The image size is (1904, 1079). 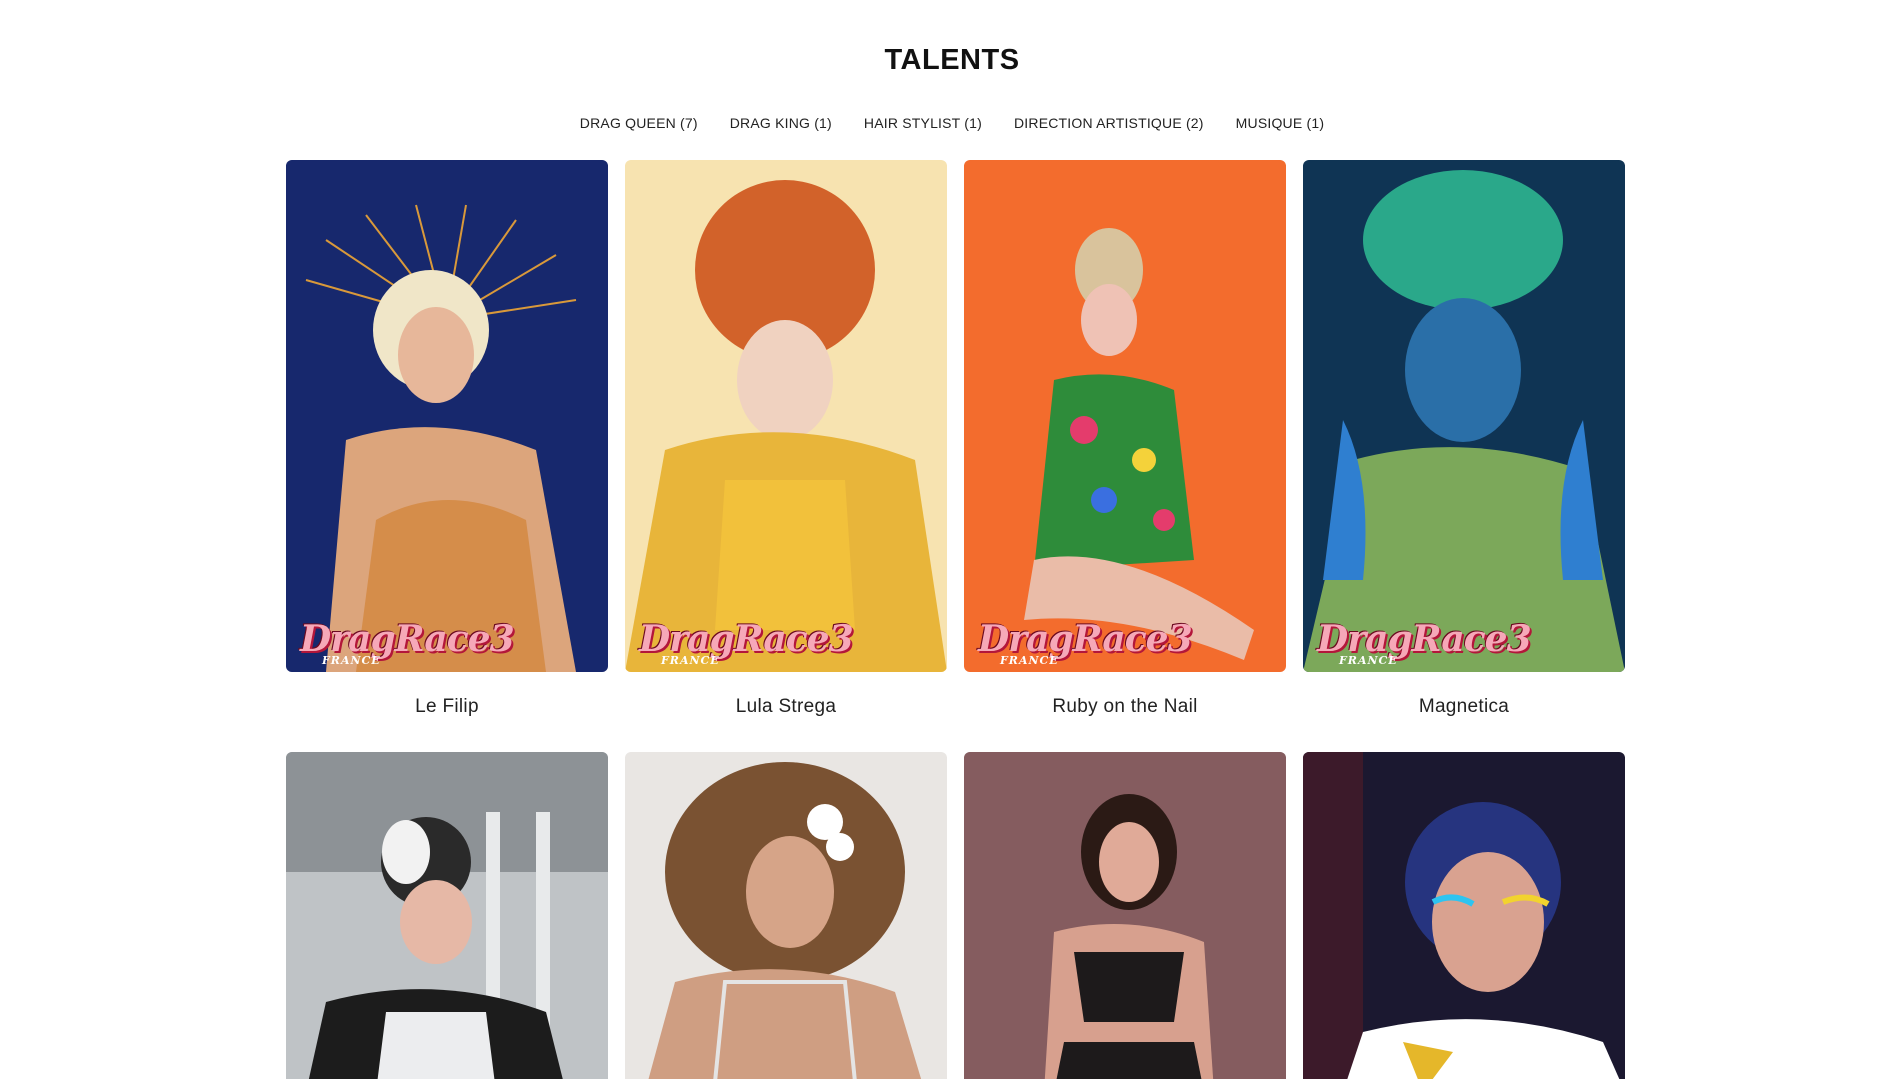 What do you see at coordinates (1280, 123) in the screenshot?
I see `filter-musique: MUSIQUE (1)` at bounding box center [1280, 123].